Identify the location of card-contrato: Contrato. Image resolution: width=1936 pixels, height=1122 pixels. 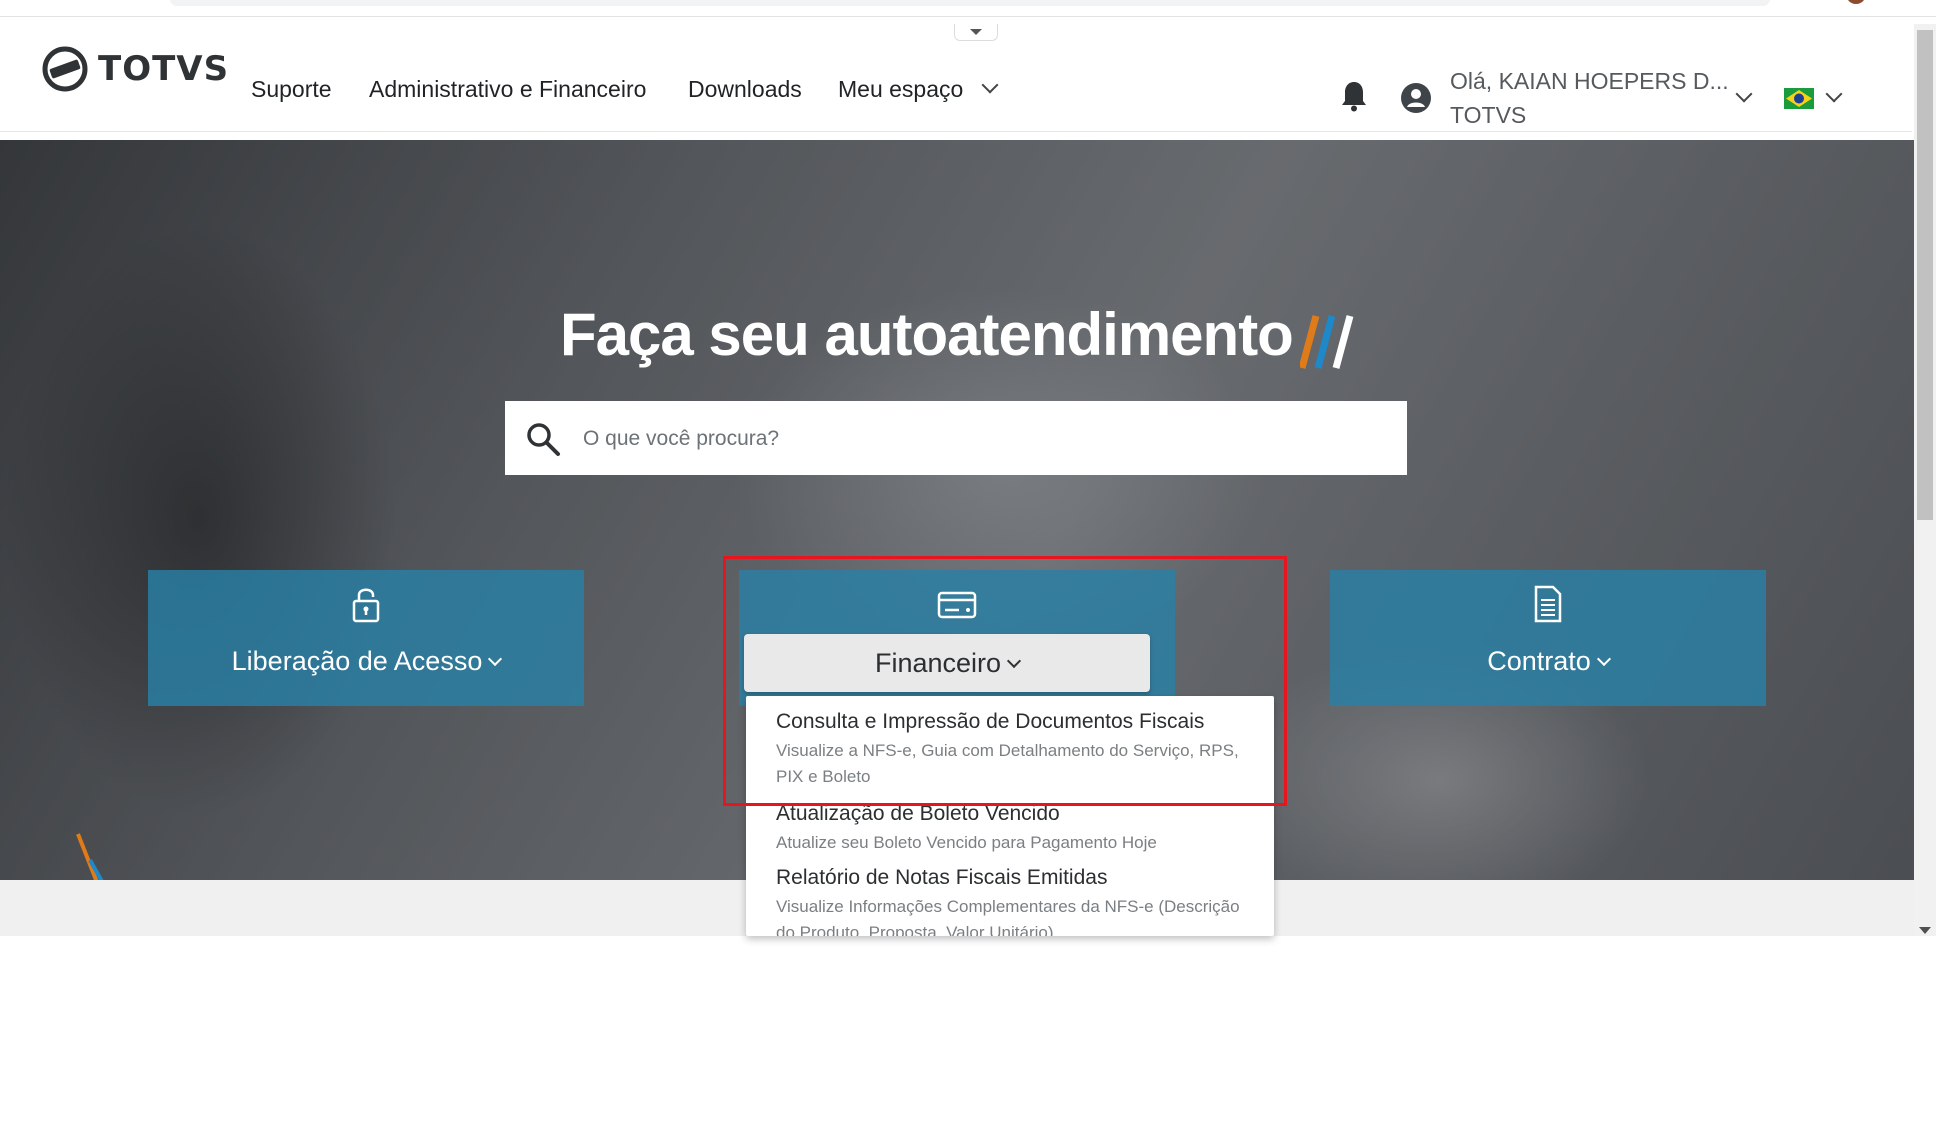
(1548, 638).